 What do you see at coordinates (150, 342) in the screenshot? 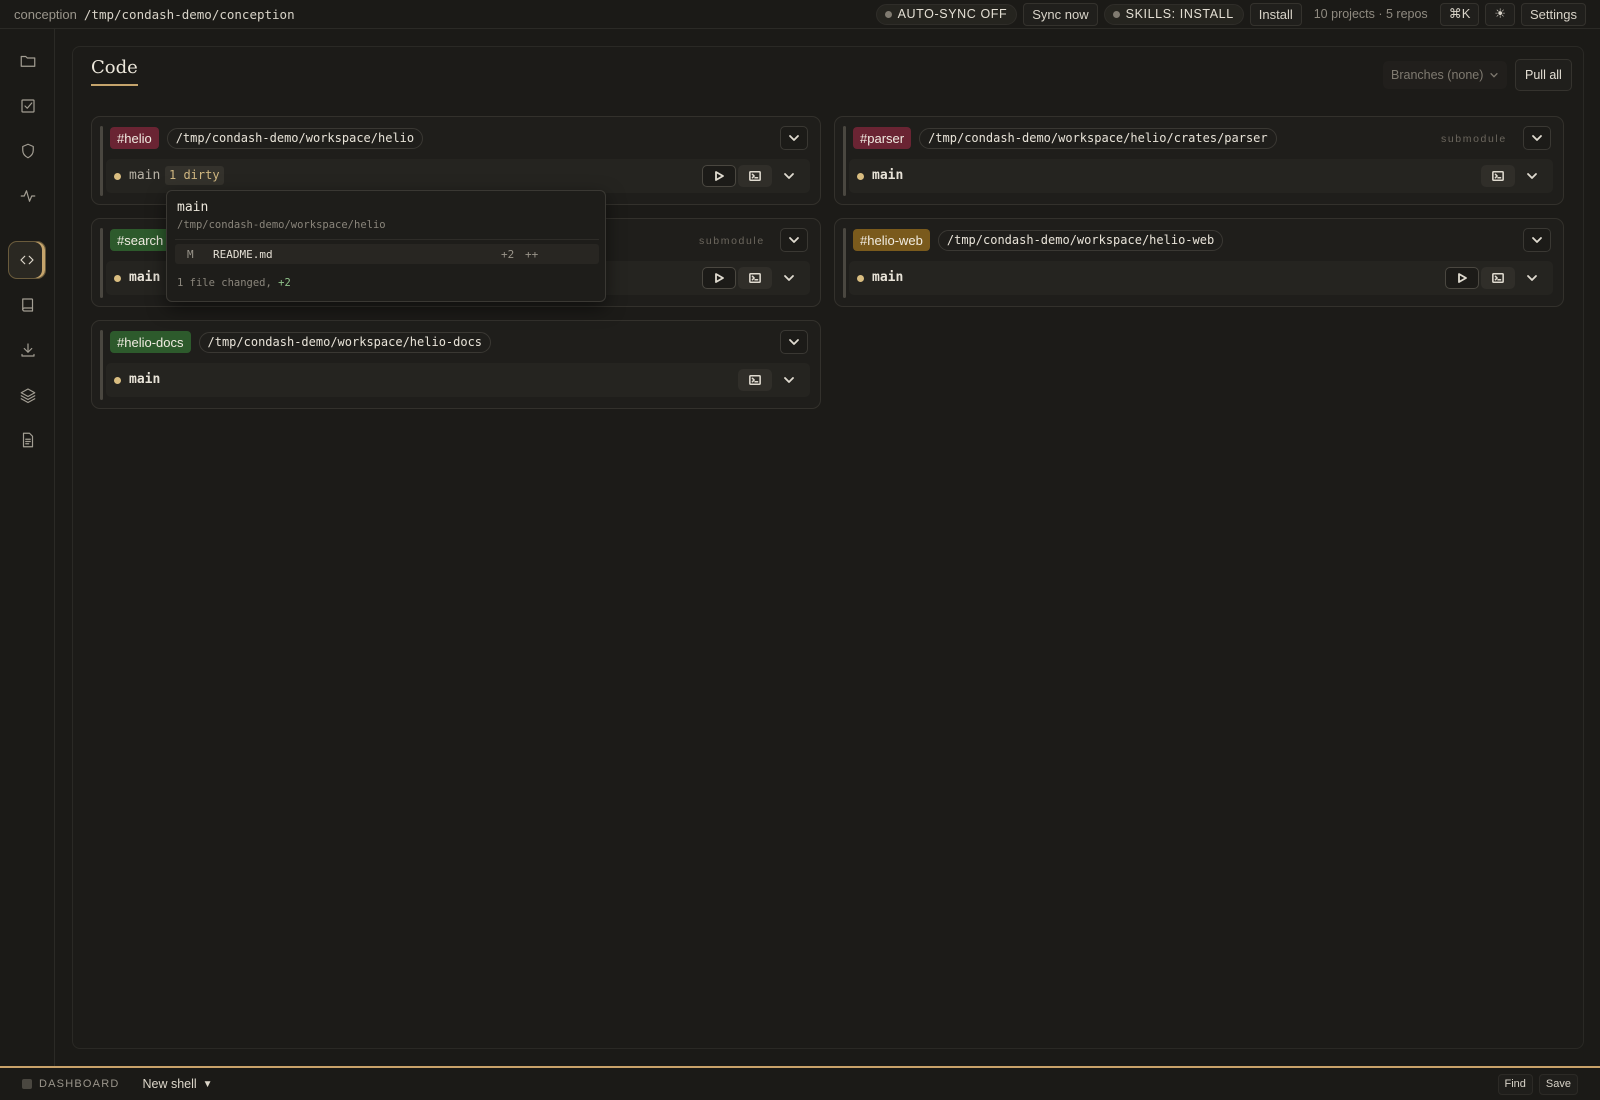
I see `repo-tag: #helio-docs` at bounding box center [150, 342].